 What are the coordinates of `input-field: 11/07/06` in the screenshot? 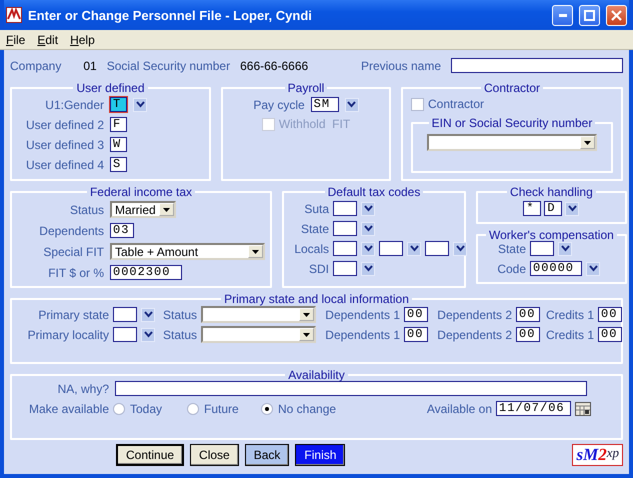 It's located at (533, 408).